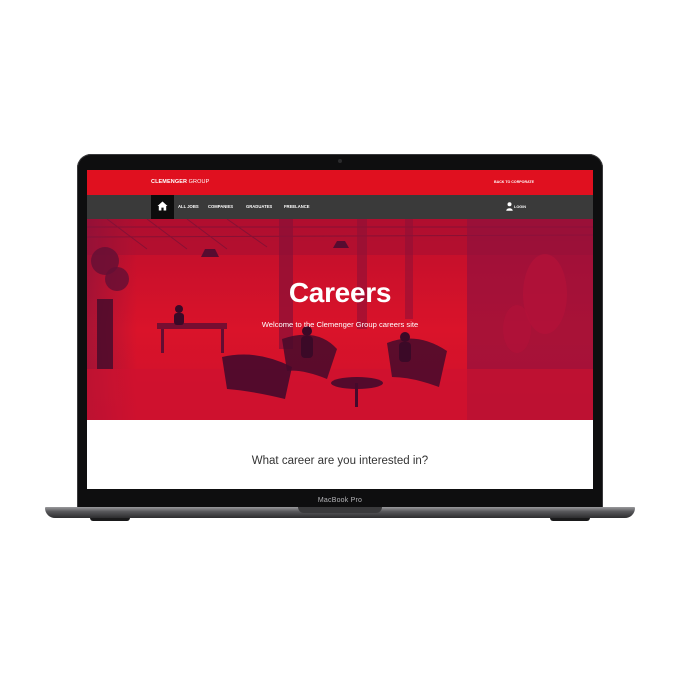  I want to click on hero-title: Careers, so click(340, 292).